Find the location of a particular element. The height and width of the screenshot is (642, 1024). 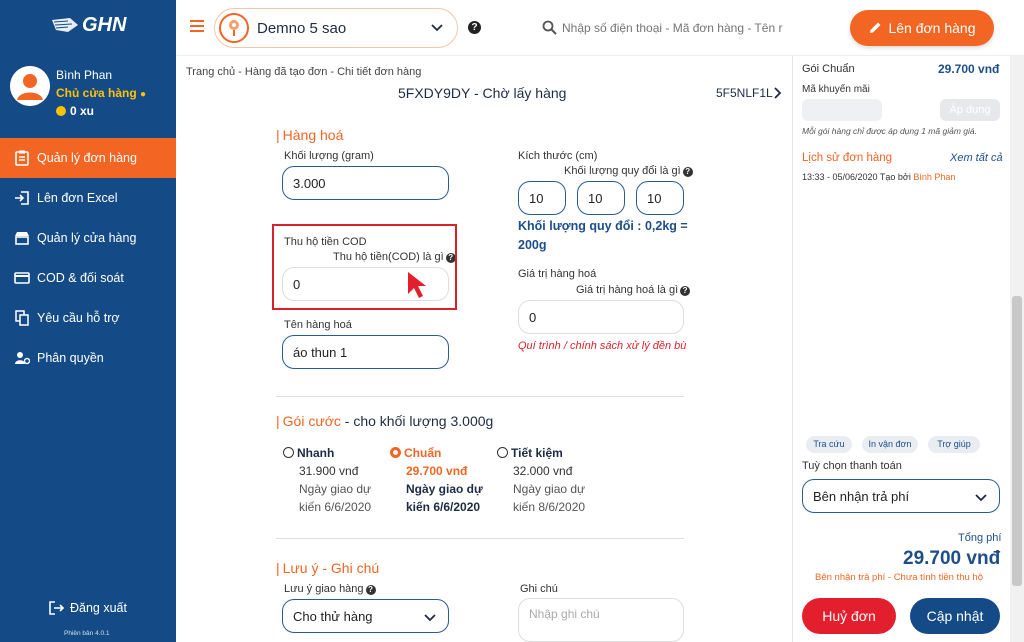

delivery-note-label: Lưu ý giao hàng? is located at coordinates (330, 589).